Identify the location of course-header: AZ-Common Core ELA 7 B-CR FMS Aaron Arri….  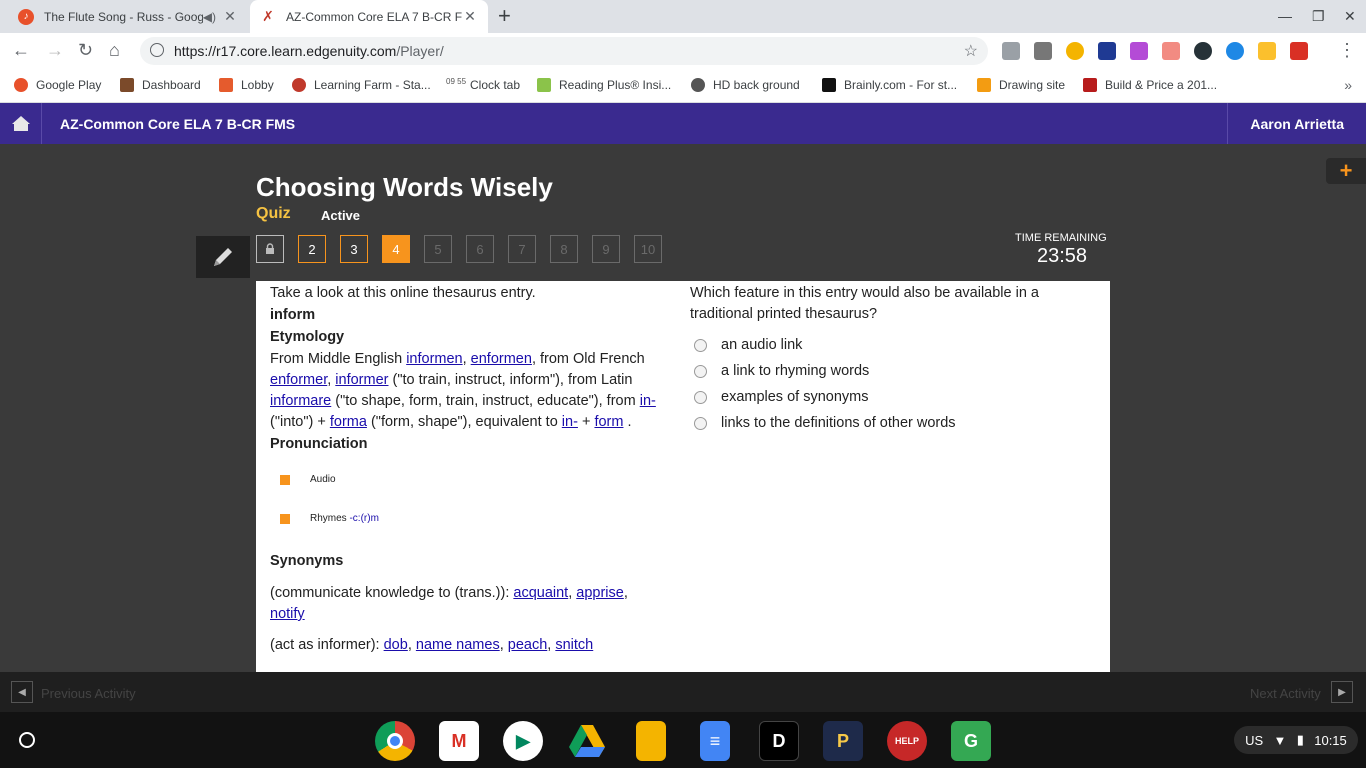
(683, 123).